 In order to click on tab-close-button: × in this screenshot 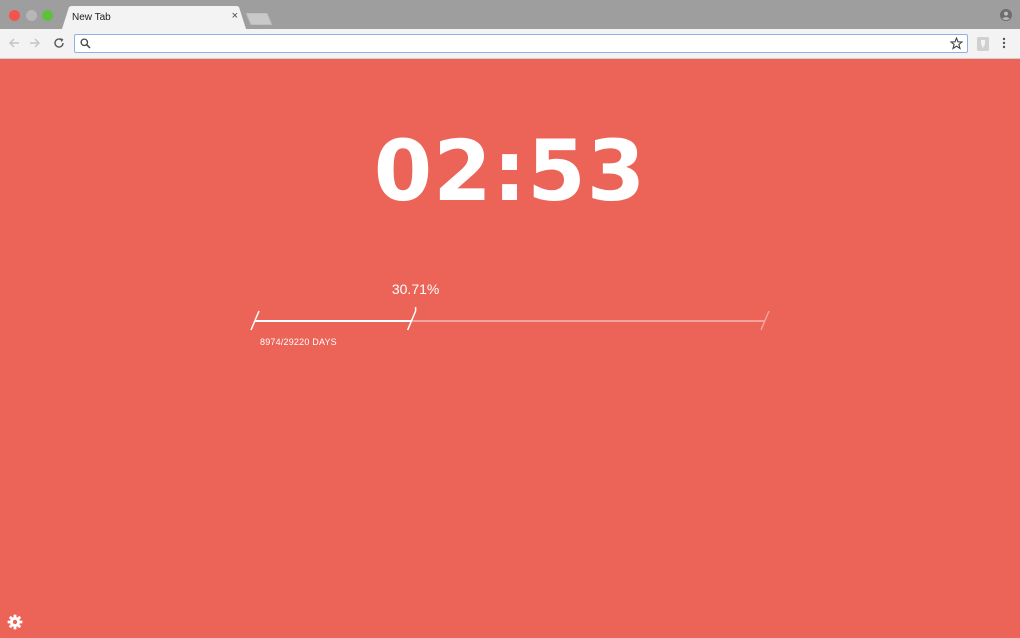, I will do `click(235, 16)`.